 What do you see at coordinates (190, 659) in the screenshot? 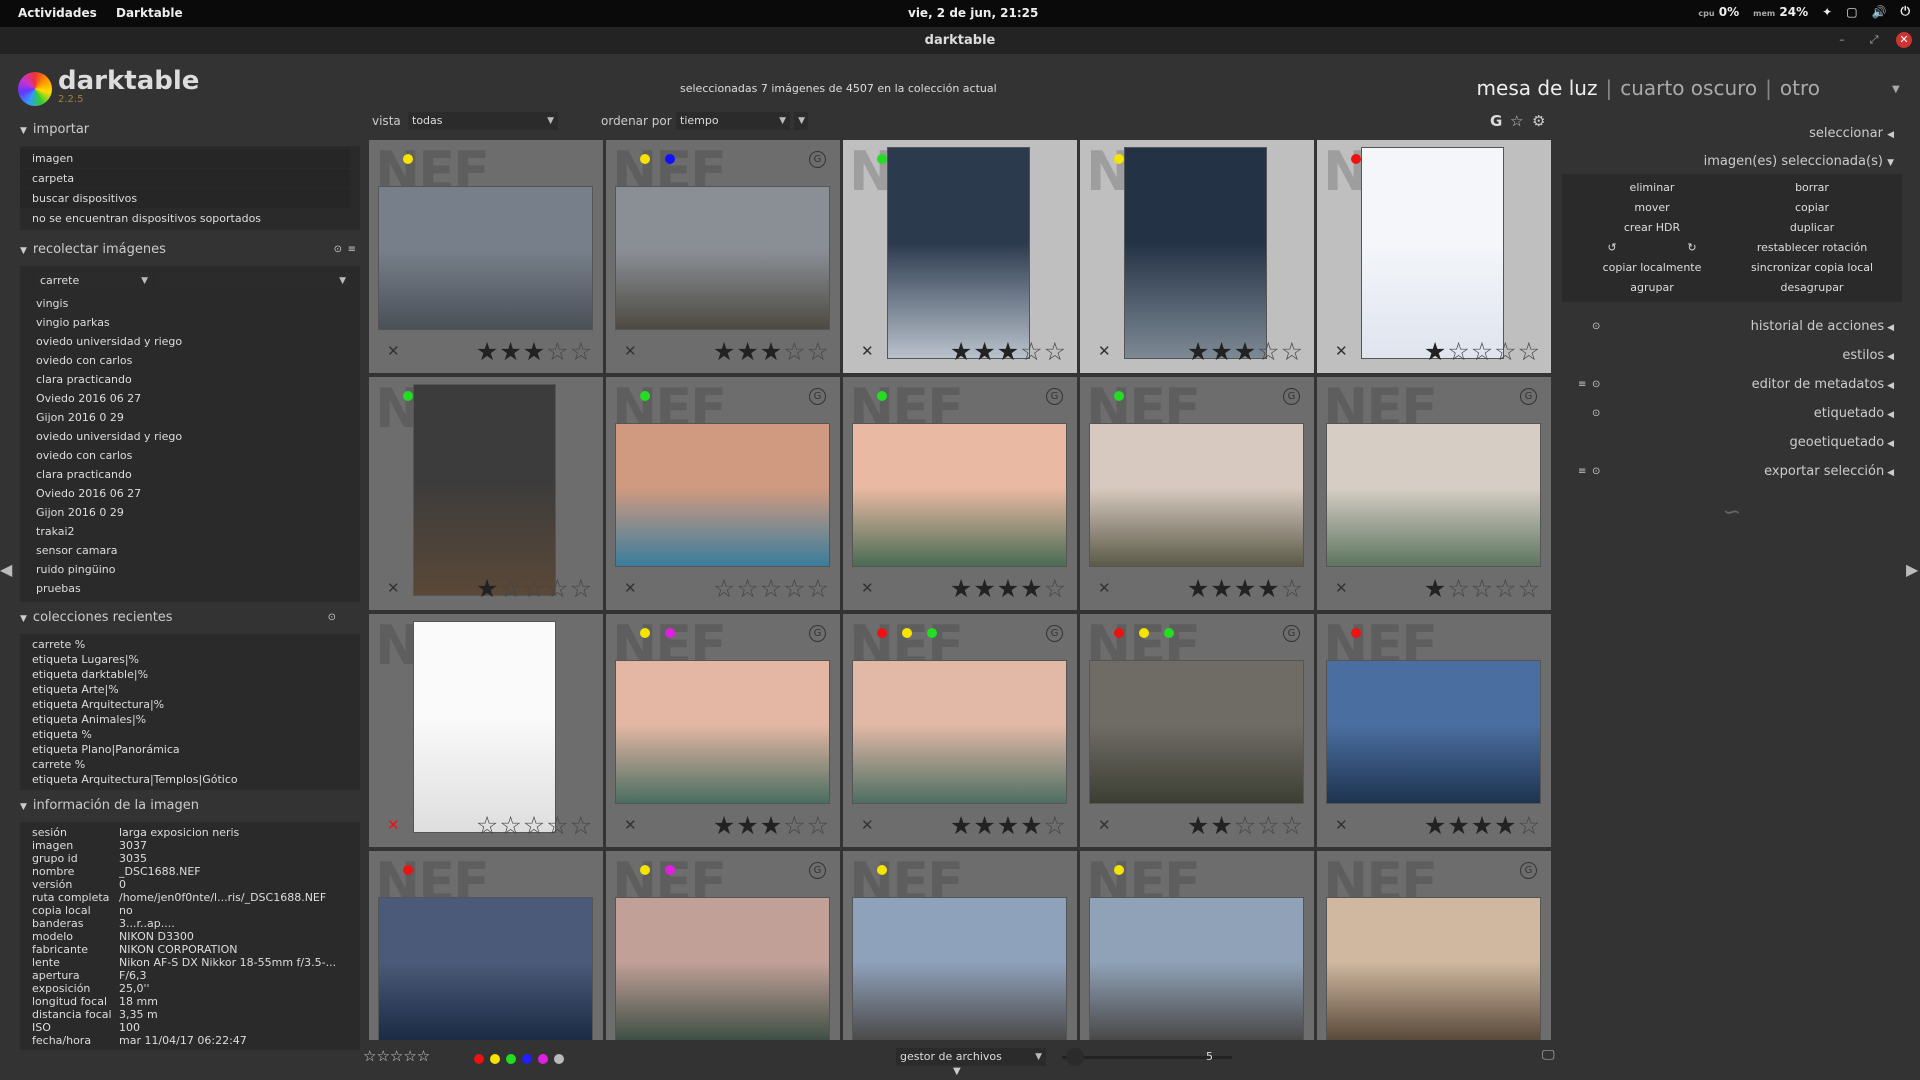
I see `recent-collection-item: etiqueta Lugares|%` at bounding box center [190, 659].